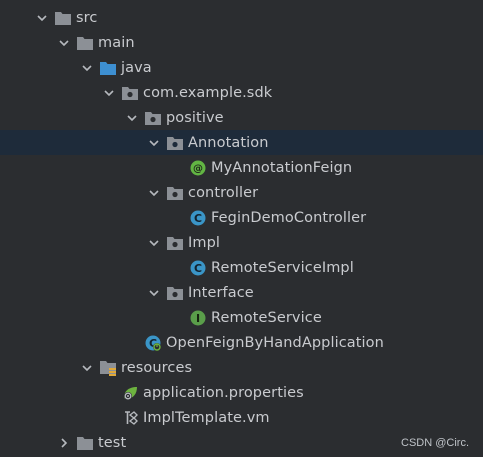 This screenshot has height=457, width=483. I want to click on tree-item-label: ImplTemplate.vm, so click(206, 417).